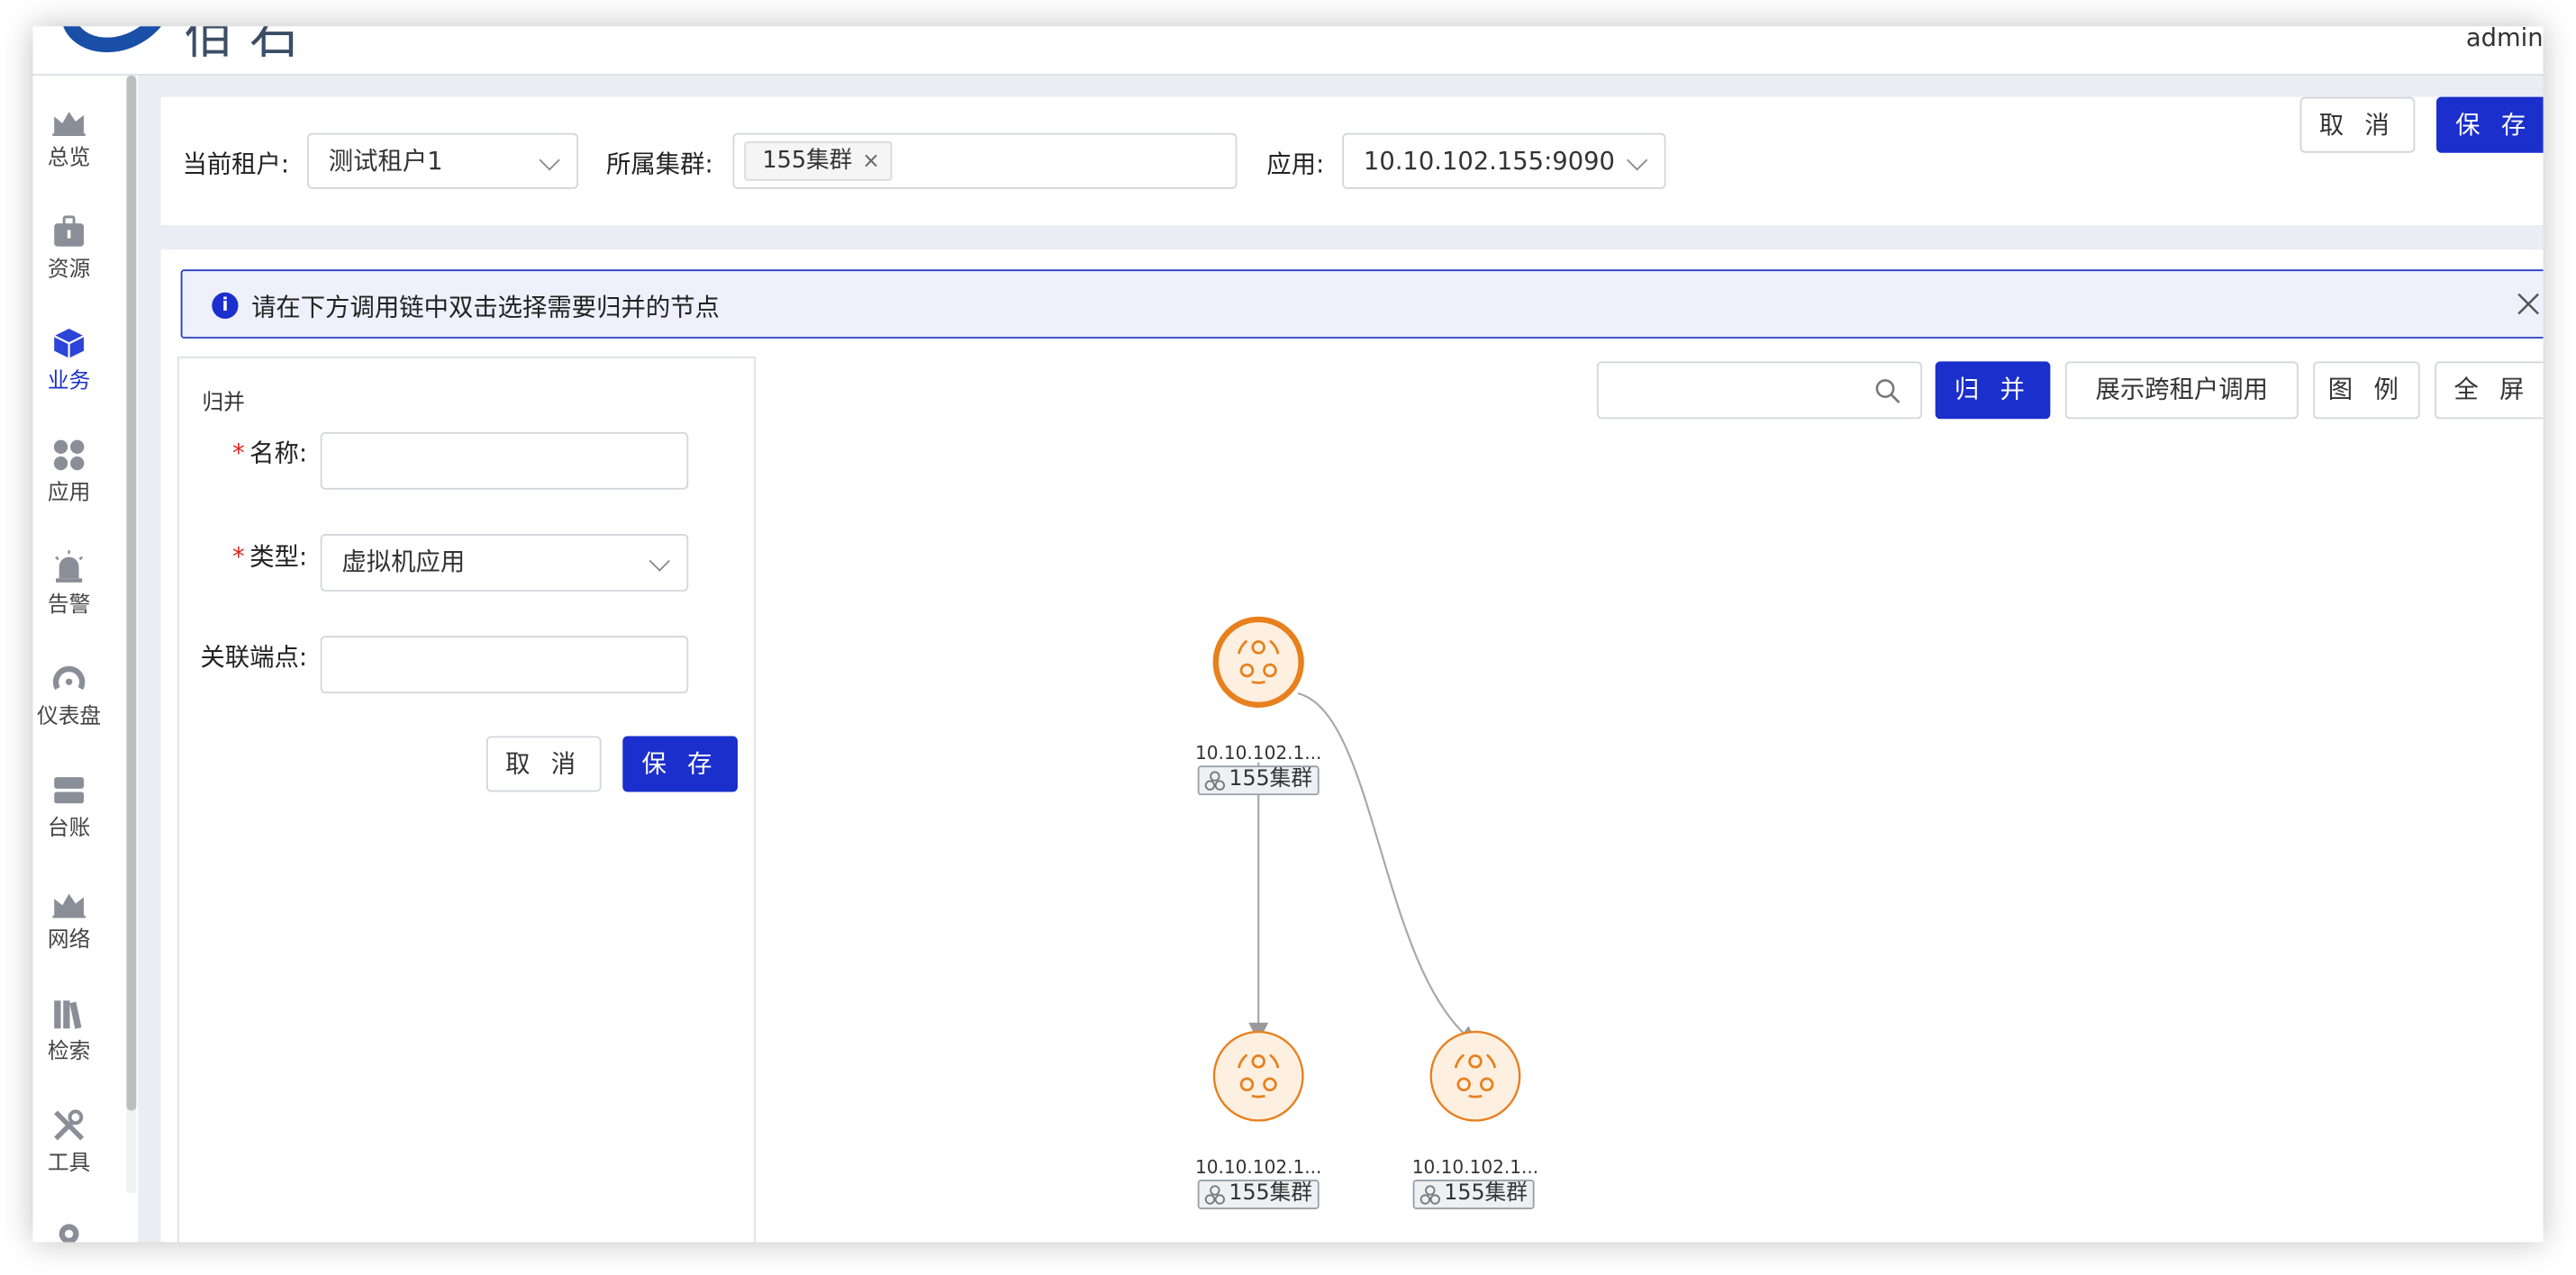  What do you see at coordinates (68, 256) in the screenshot?
I see `sidebar-item-resources: 资源` at bounding box center [68, 256].